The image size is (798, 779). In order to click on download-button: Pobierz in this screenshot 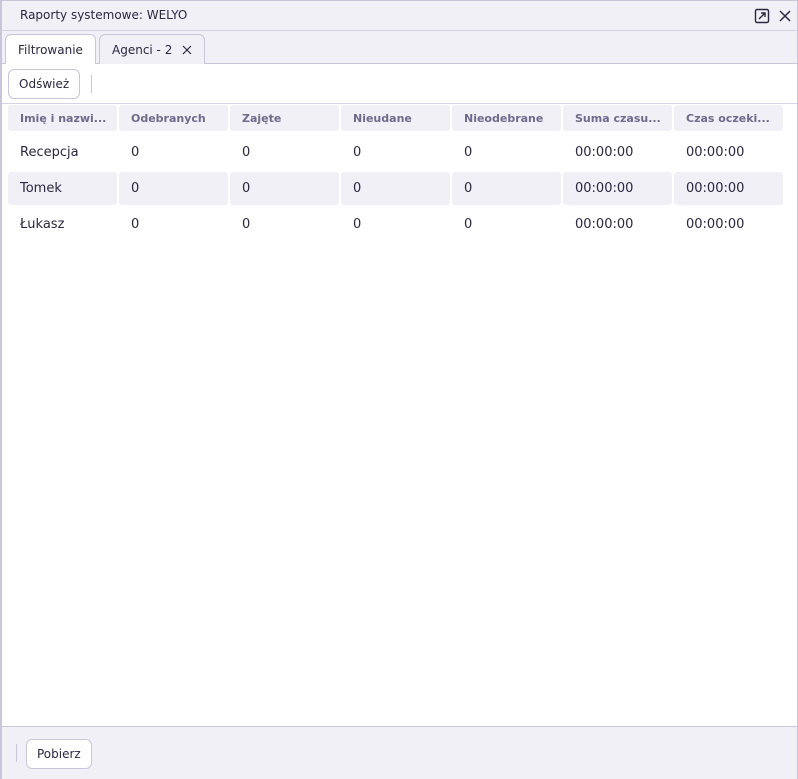, I will do `click(59, 754)`.